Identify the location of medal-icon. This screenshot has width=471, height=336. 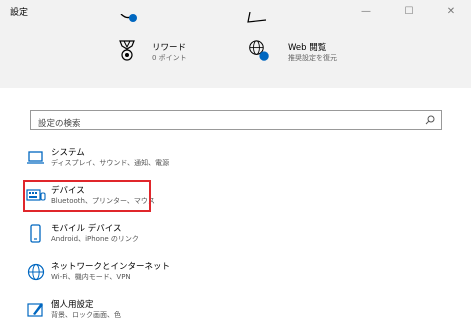
(127, 50).